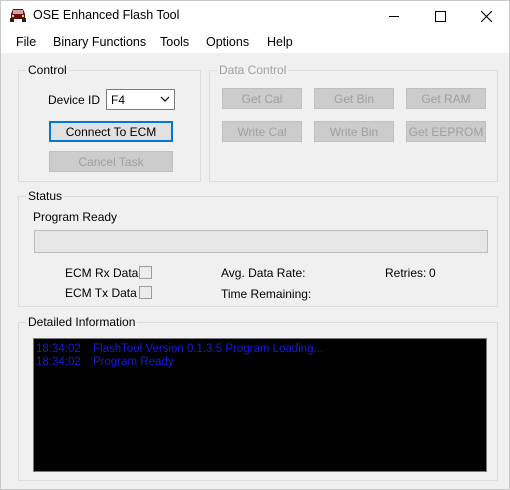 This screenshot has width=510, height=490. I want to click on details-group-label: Detailed Information, so click(82, 322).